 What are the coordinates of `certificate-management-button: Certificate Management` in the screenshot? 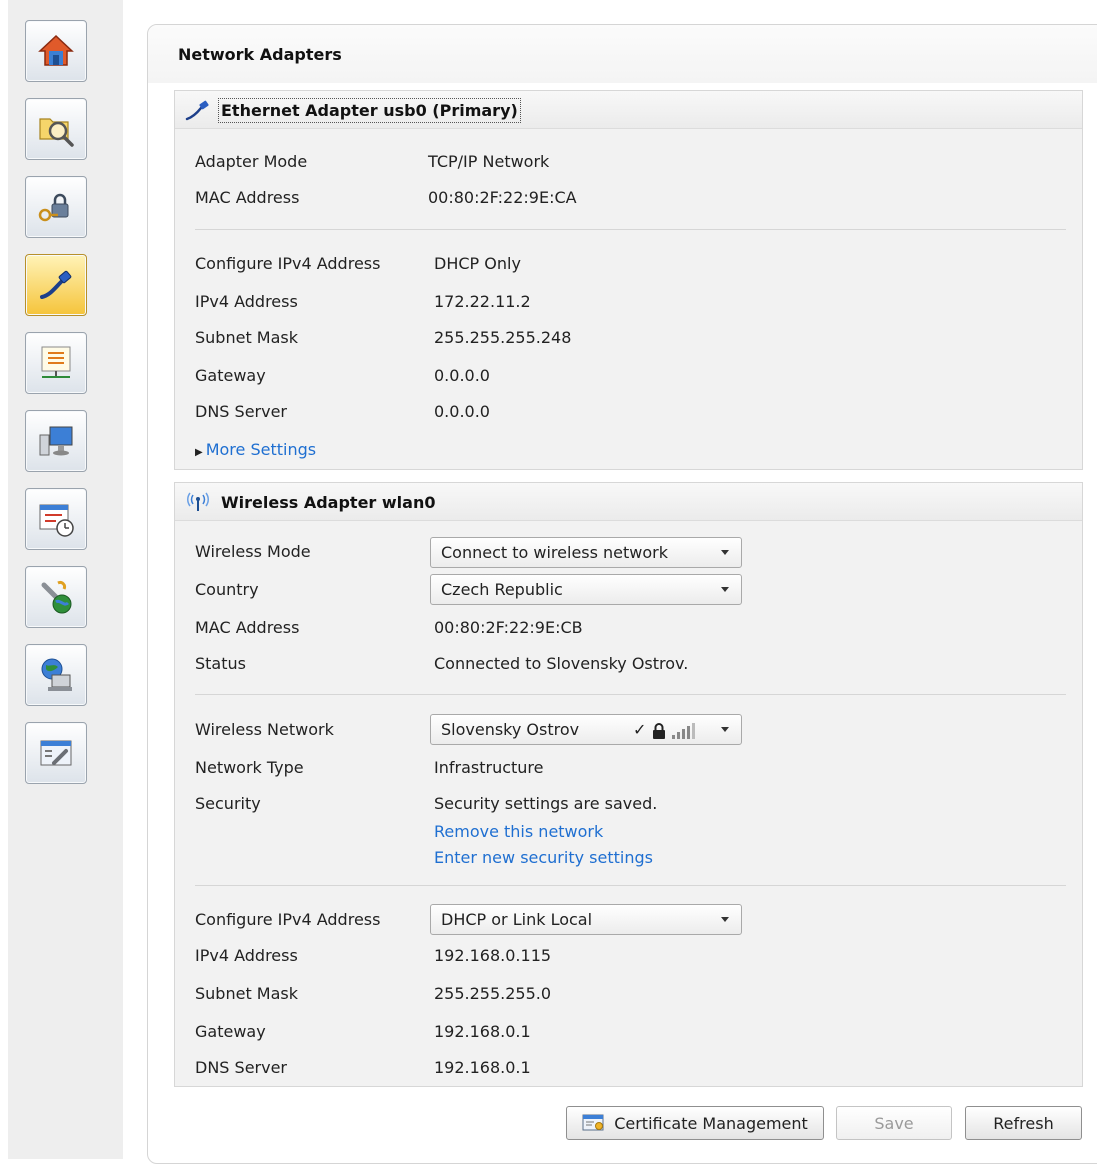 It's located at (695, 1123).